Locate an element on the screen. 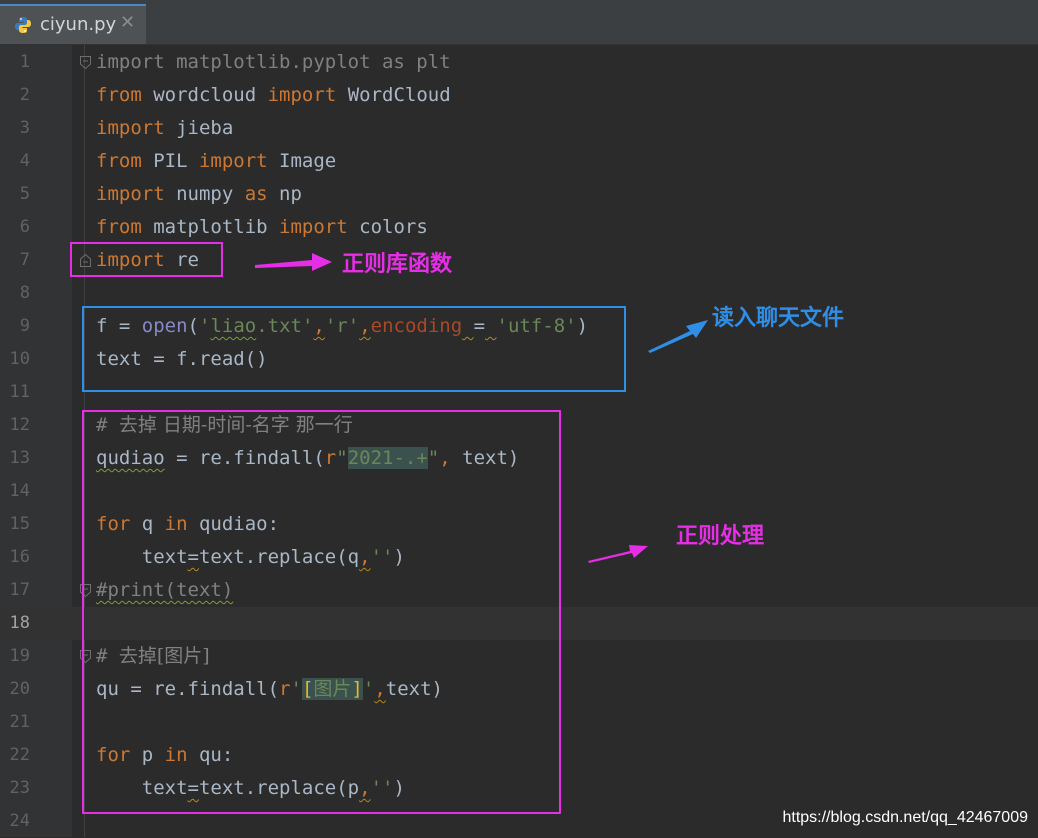 Image resolution: width=1038 pixels, height=838 pixels. line-number: 4 is located at coordinates (24, 161).